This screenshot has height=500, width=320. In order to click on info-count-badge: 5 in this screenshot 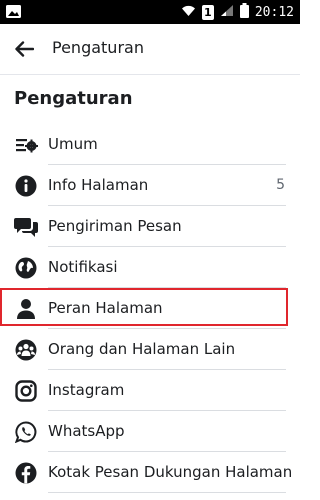, I will do `click(280, 185)`.